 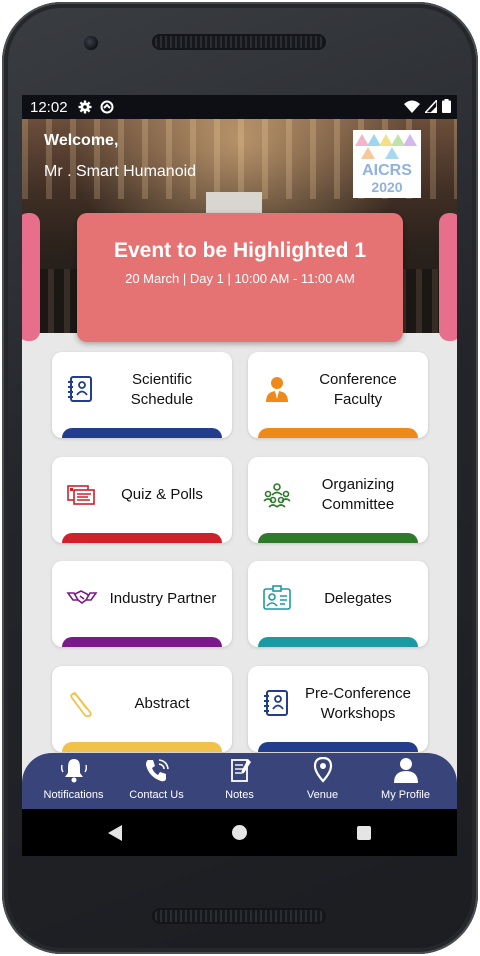 What do you see at coordinates (277, 389) in the screenshot?
I see `faculty-person-icon` at bounding box center [277, 389].